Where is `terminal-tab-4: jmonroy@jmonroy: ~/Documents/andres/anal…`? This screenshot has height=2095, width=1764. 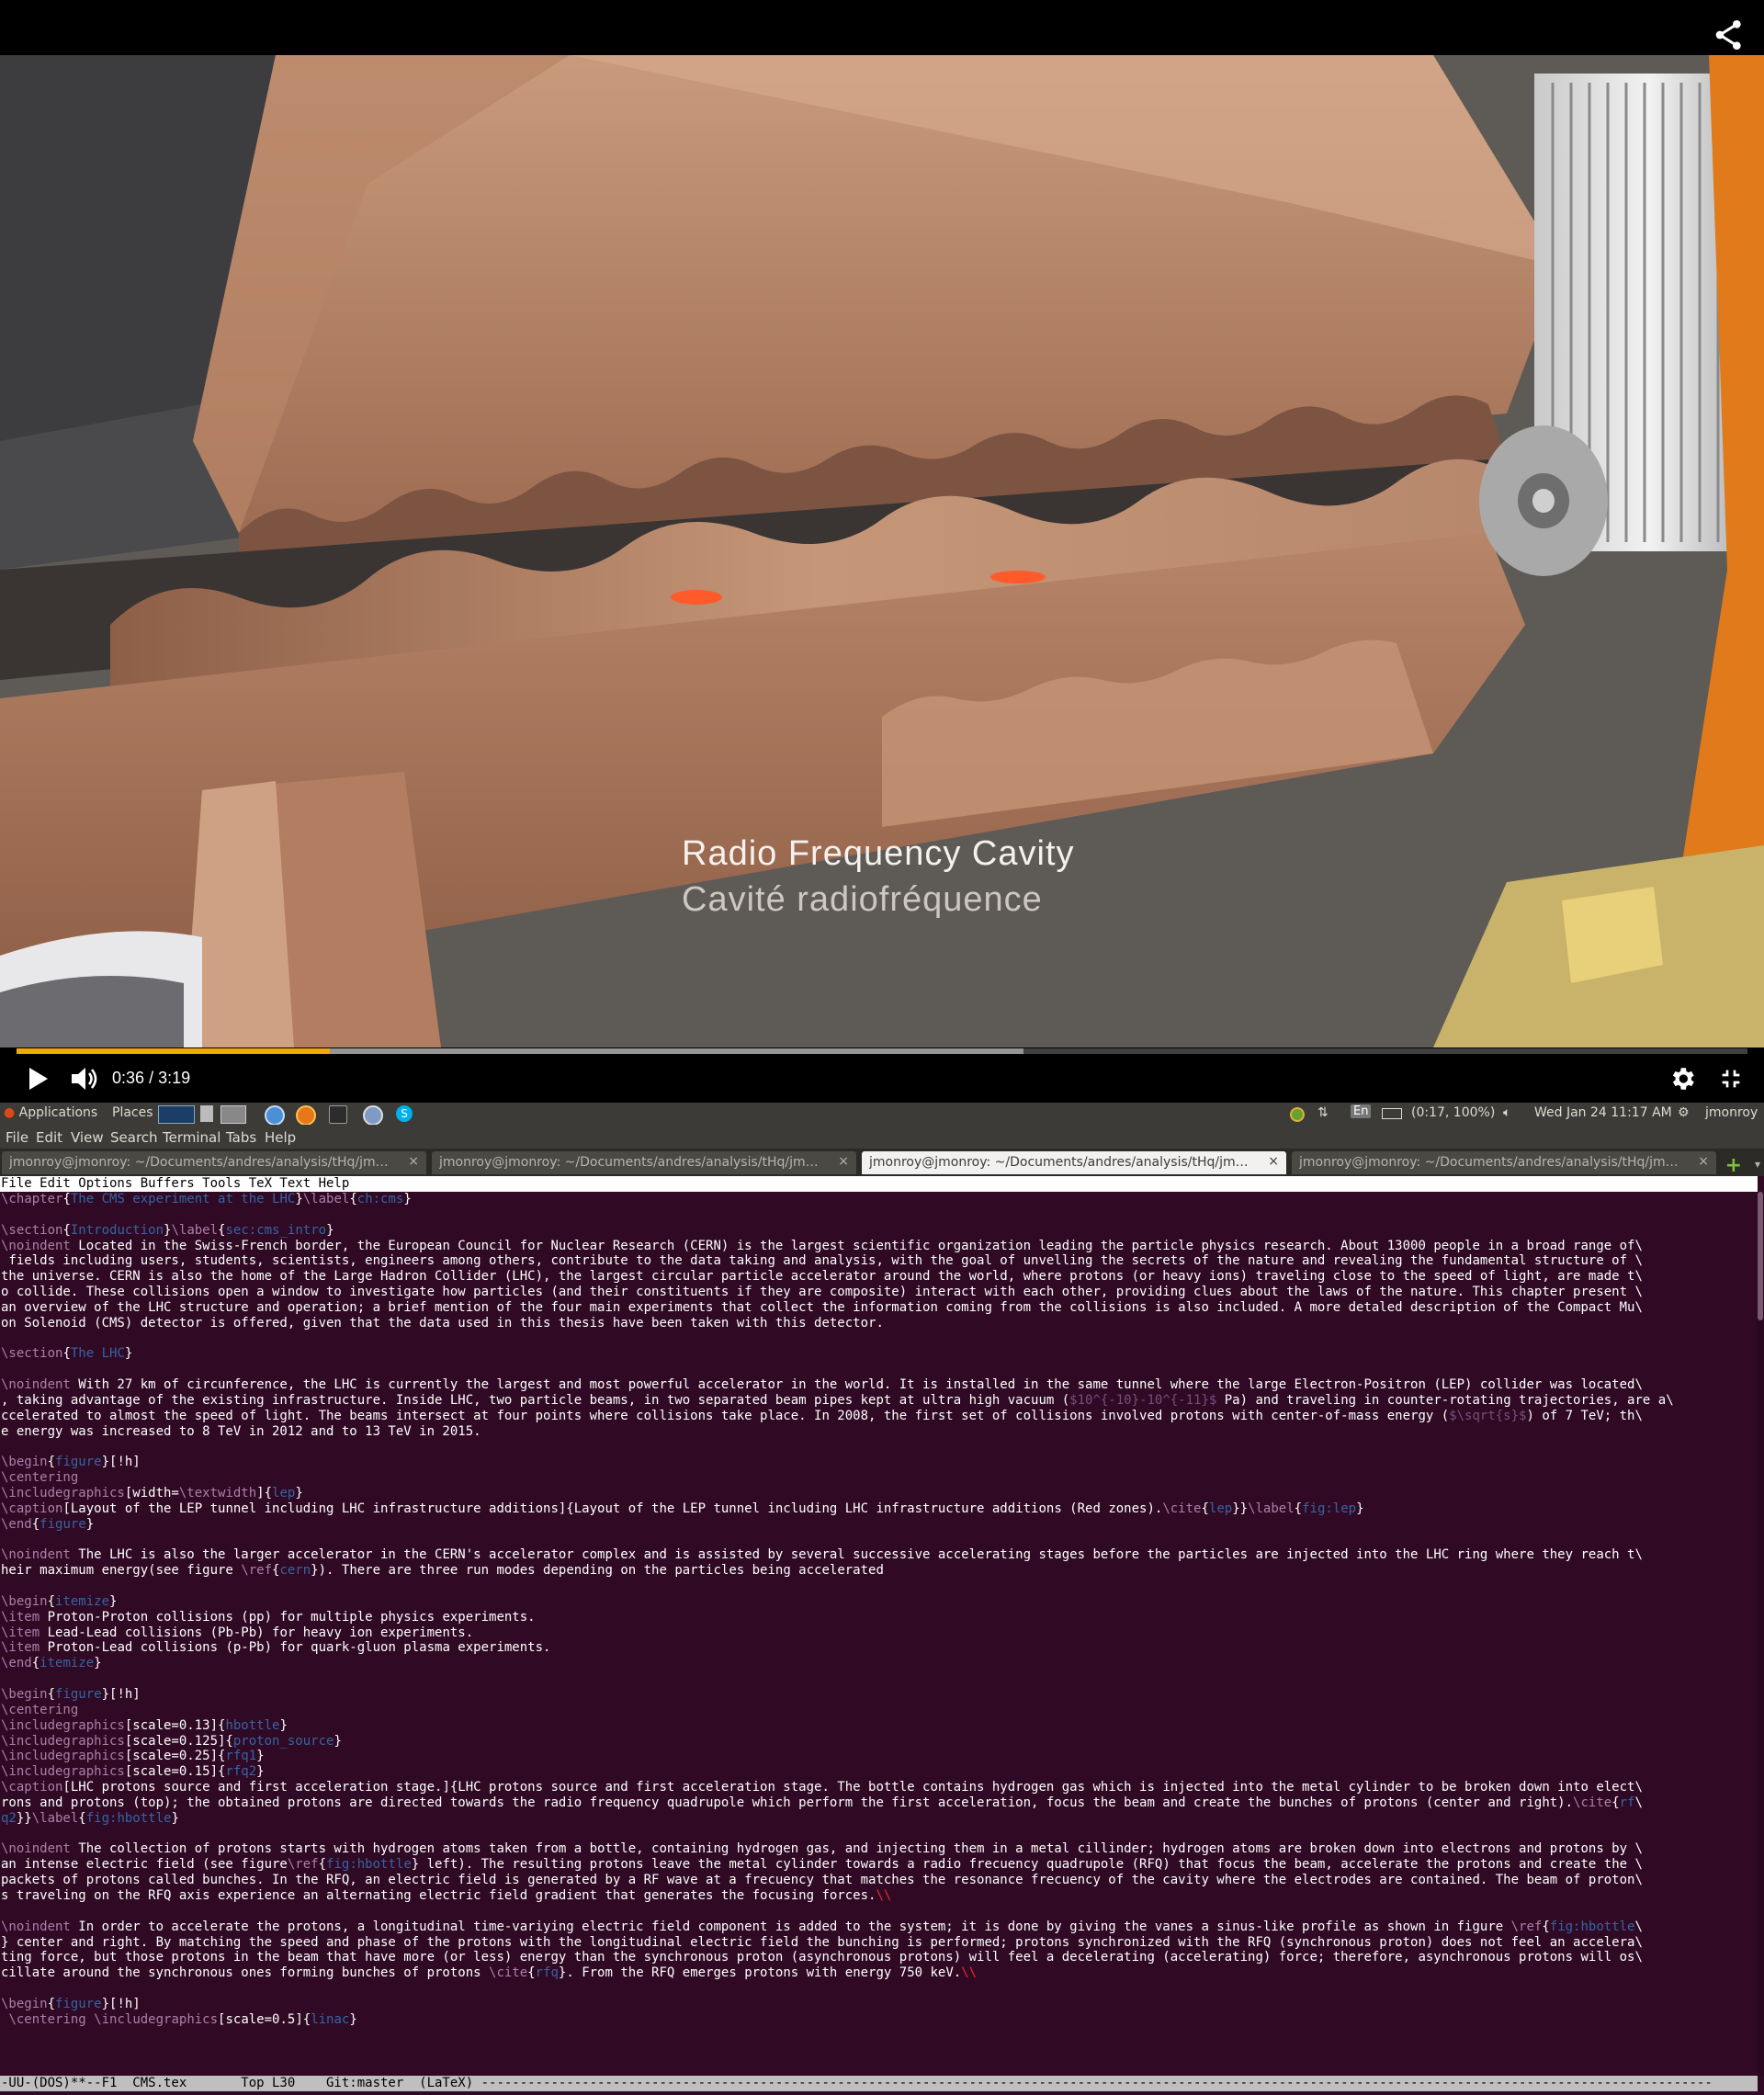 terminal-tab-4: jmonroy@jmonroy: ~/Documents/andres/anal… is located at coordinates (1504, 1162).